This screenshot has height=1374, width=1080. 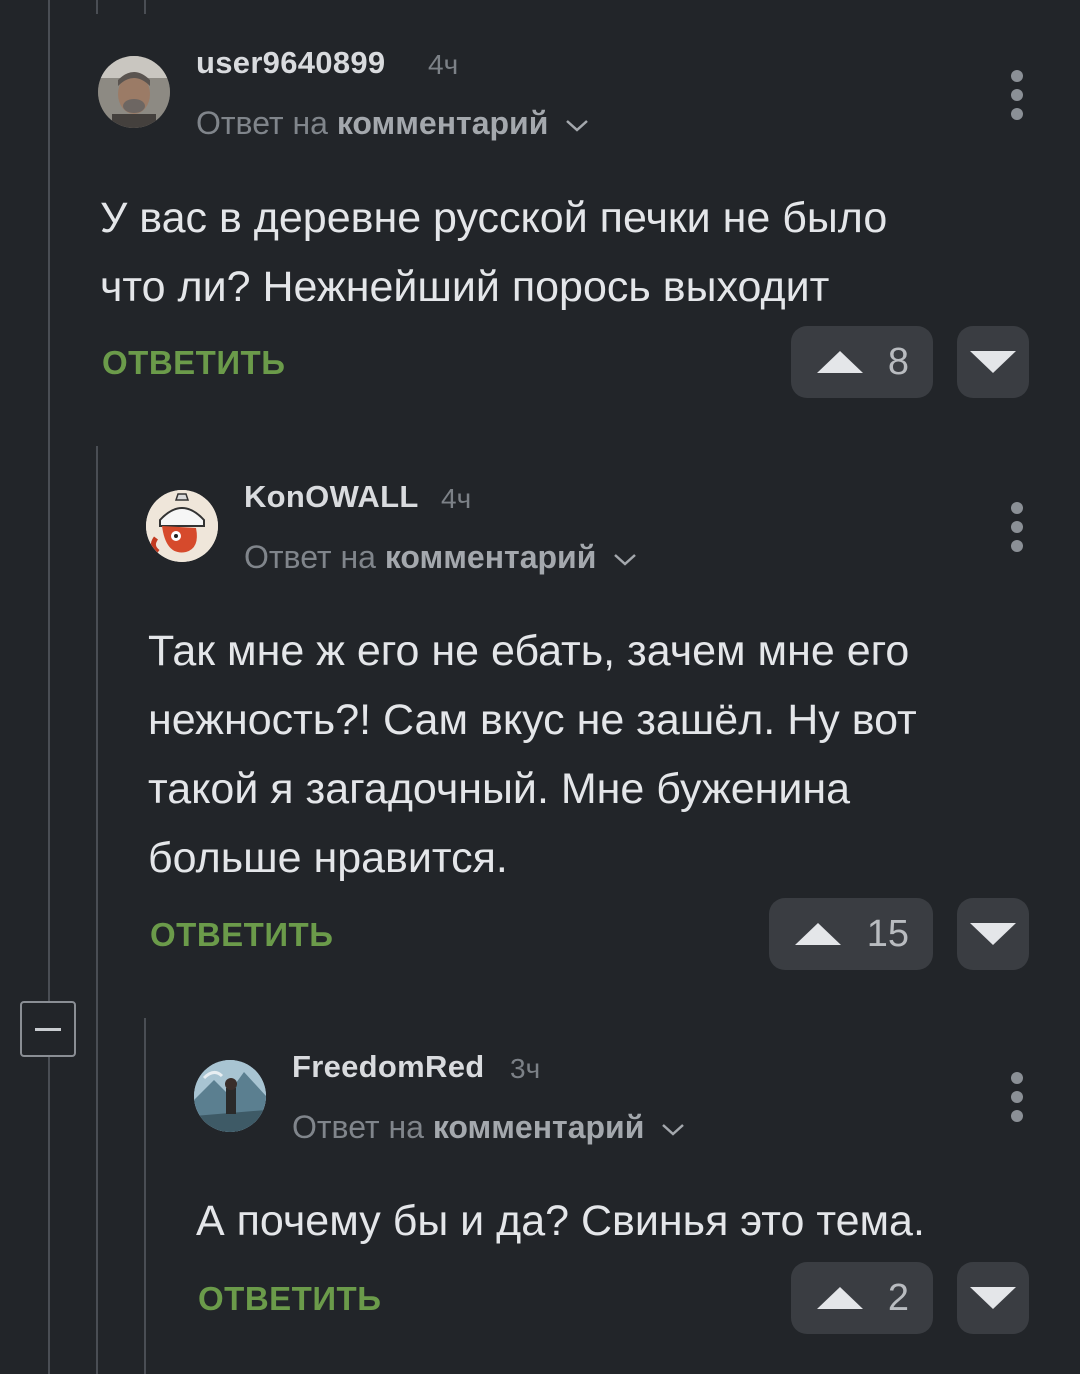 What do you see at coordinates (388, 1067) in the screenshot?
I see `username: FreedomRed` at bounding box center [388, 1067].